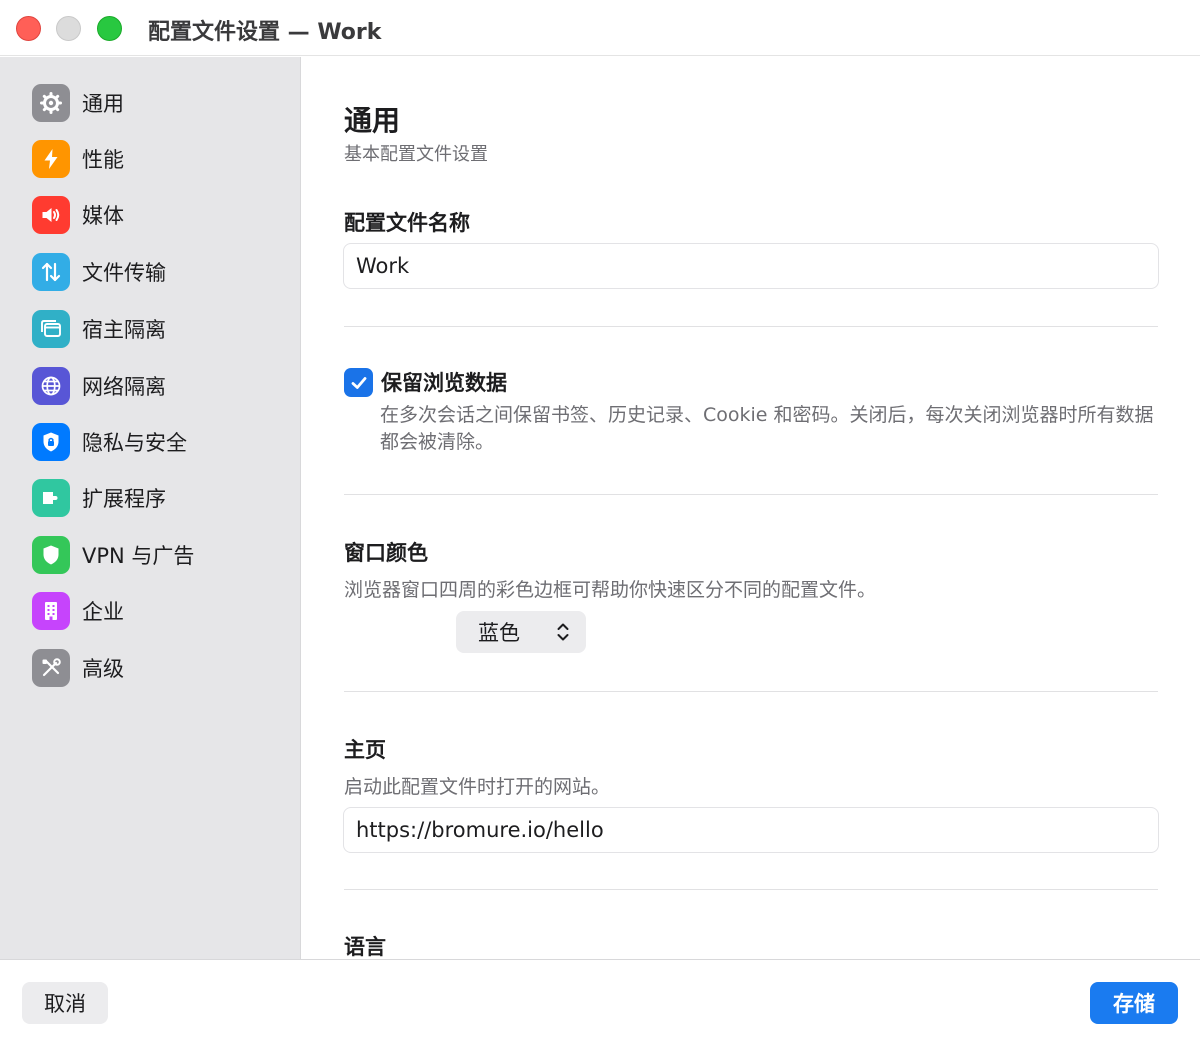  Describe the element at coordinates (365, 750) in the screenshot. I see `homepage-label: 主页` at that location.